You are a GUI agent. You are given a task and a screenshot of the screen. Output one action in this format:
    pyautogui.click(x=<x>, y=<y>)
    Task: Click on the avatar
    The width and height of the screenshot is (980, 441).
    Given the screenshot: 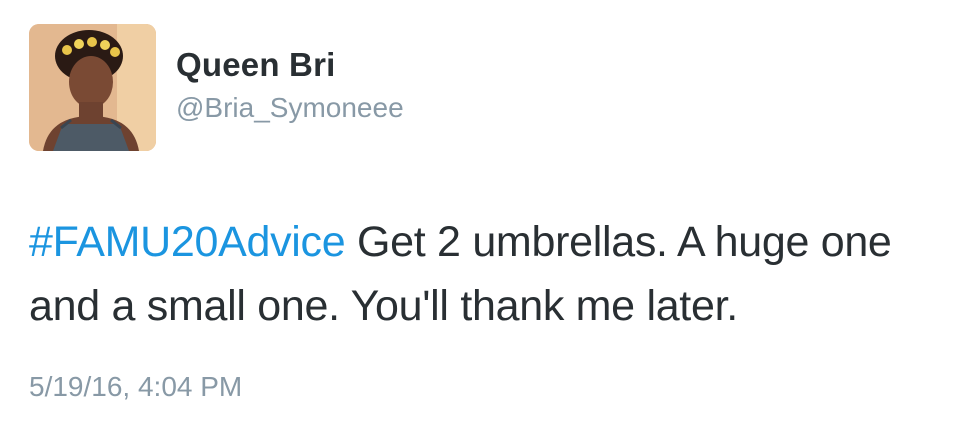 What is the action you would take?
    pyautogui.click(x=92, y=87)
    